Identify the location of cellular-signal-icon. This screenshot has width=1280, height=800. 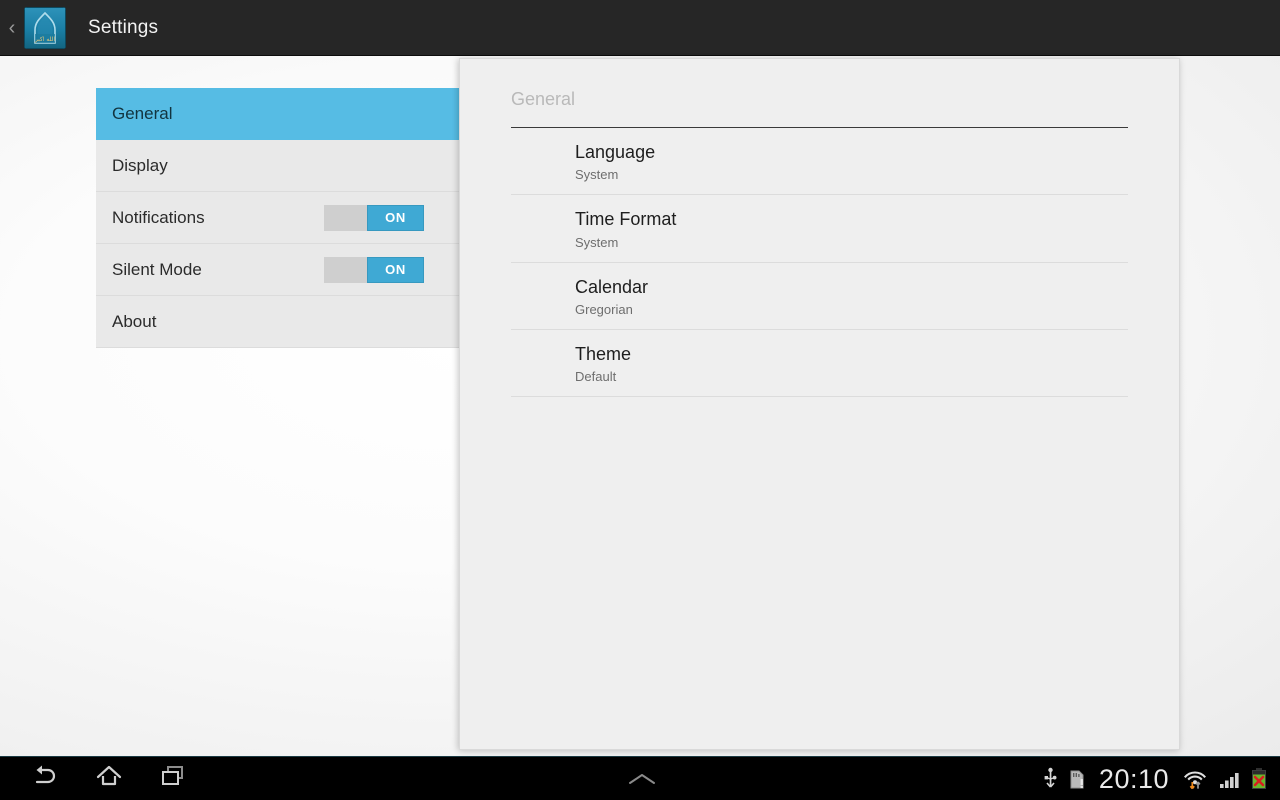
(1229, 779).